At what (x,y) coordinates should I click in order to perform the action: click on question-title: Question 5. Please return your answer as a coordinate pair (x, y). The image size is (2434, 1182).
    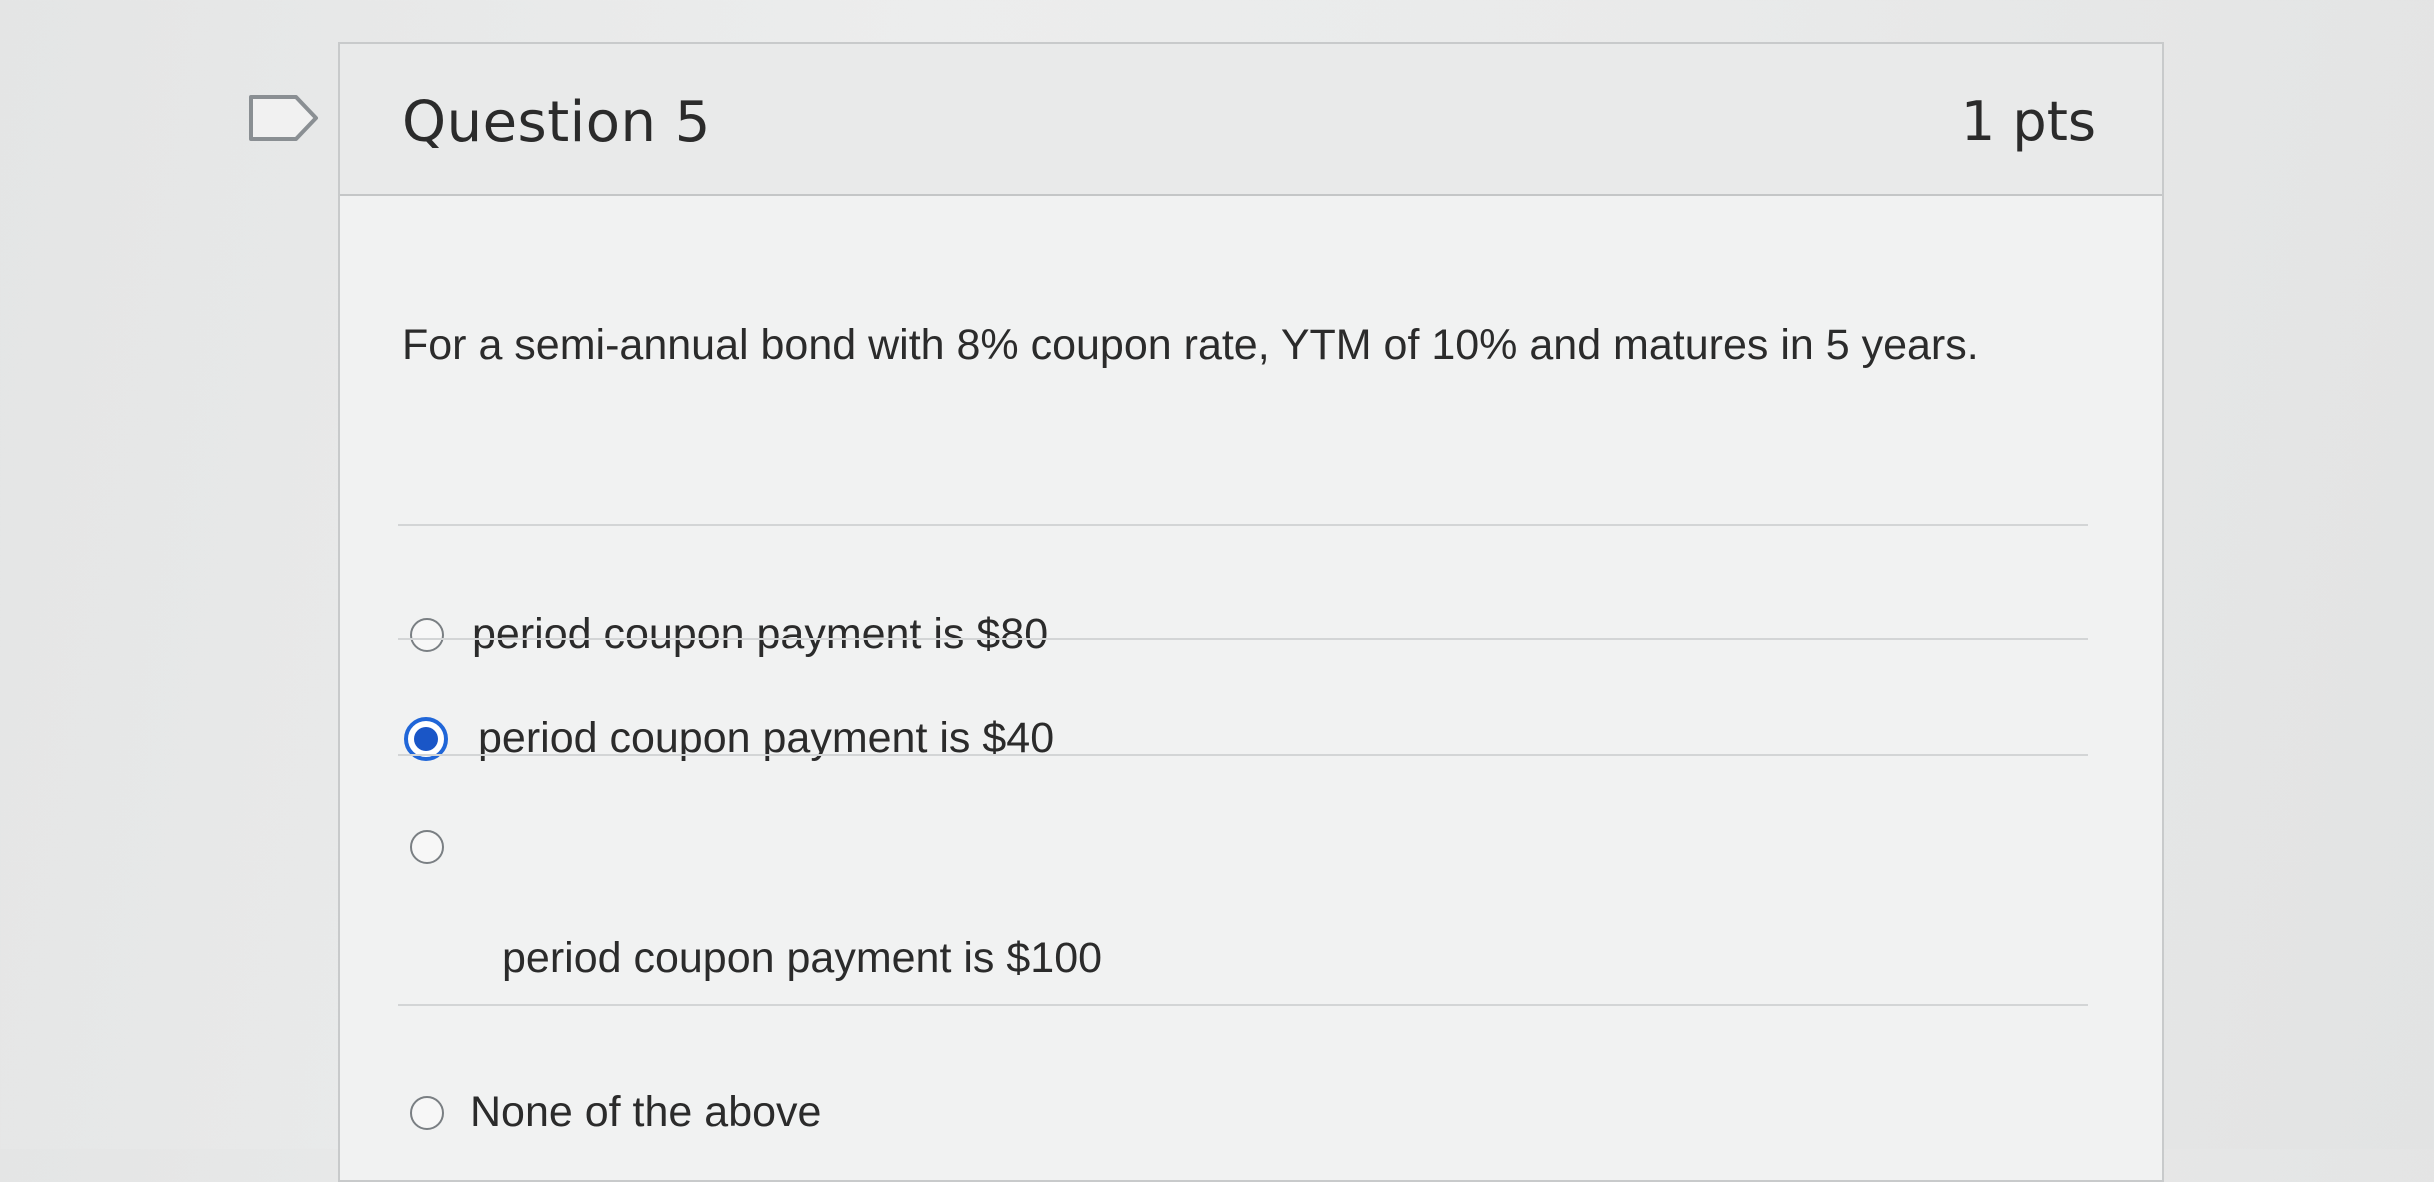
    Looking at the image, I should click on (556, 122).